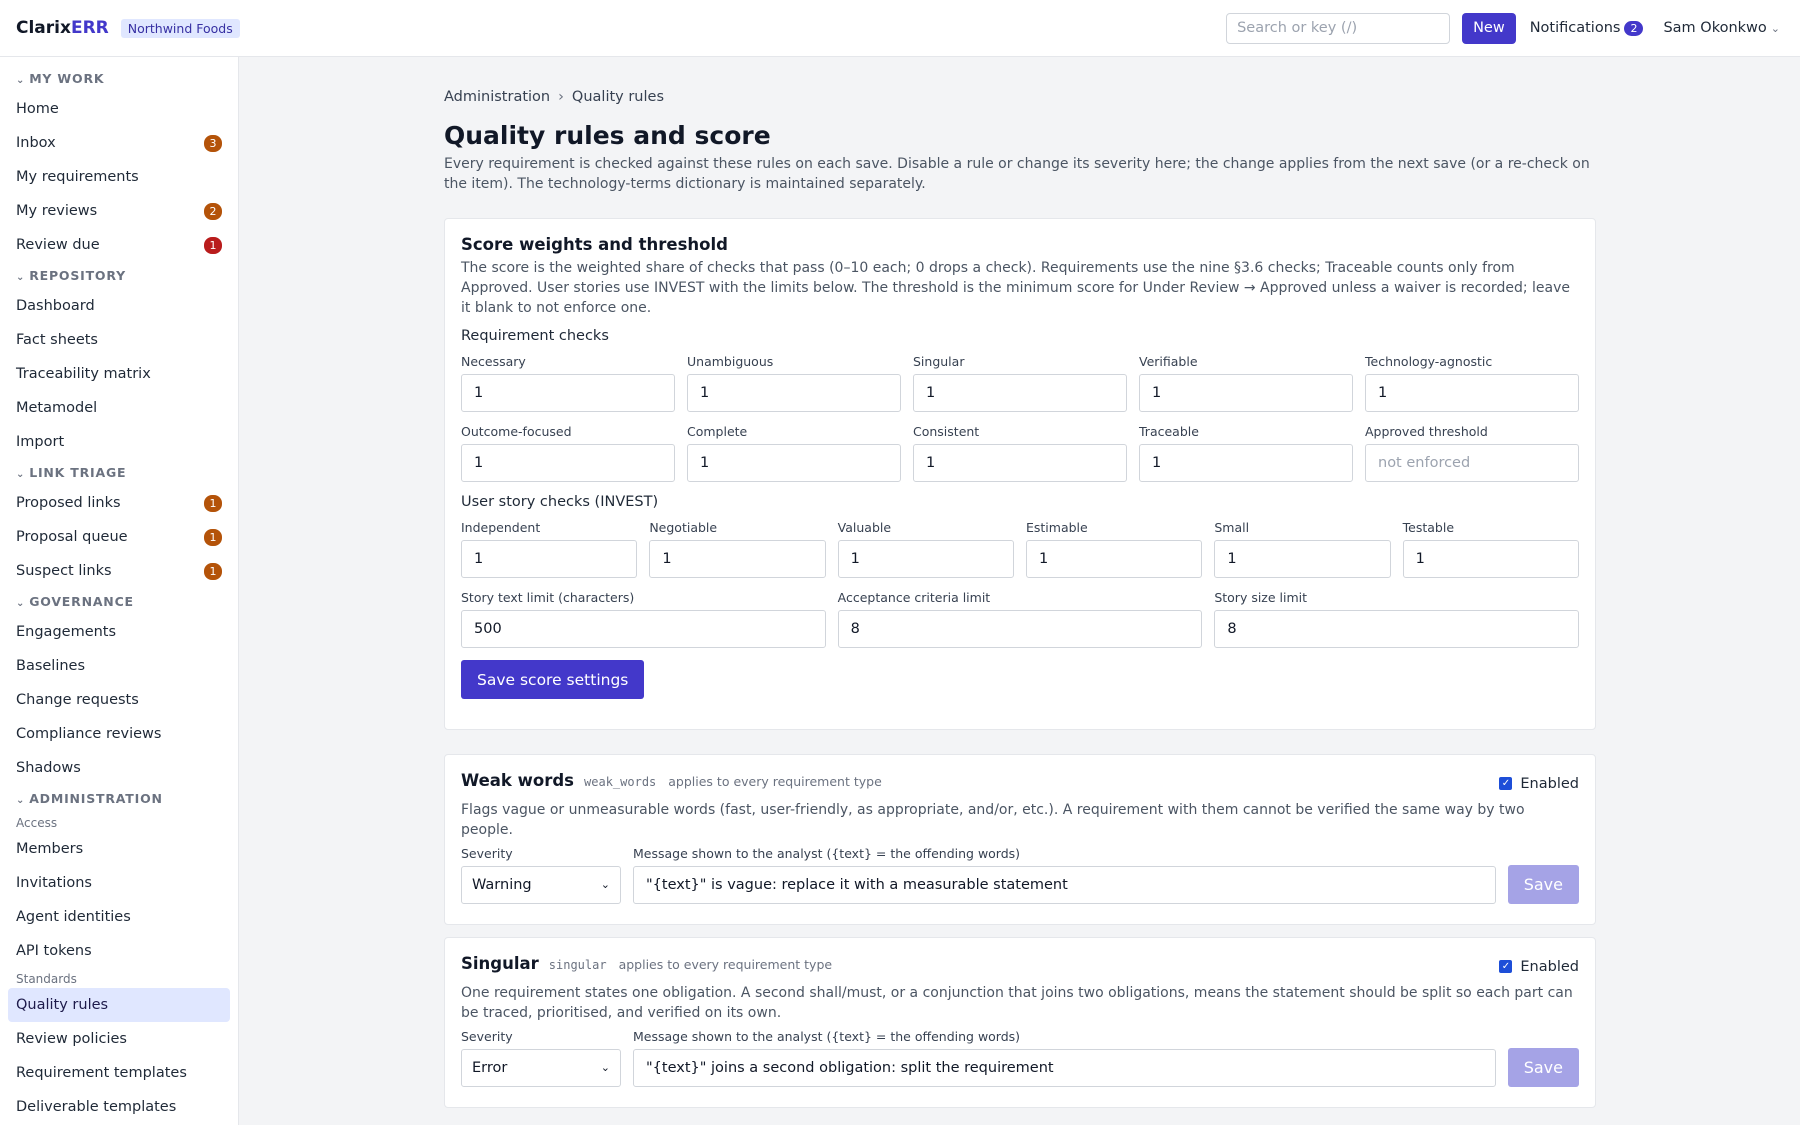  What do you see at coordinates (119, 143) in the screenshot?
I see `sidebar-item-inbox: Inbox 3` at bounding box center [119, 143].